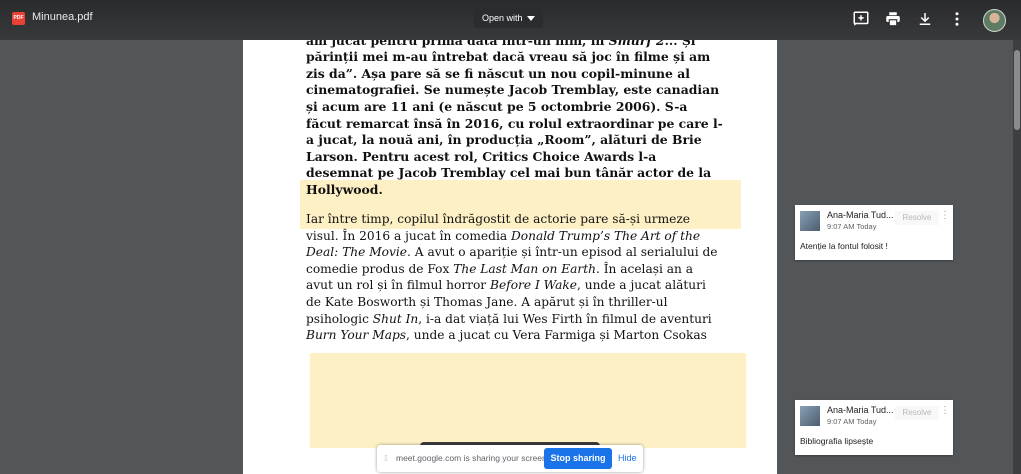 This screenshot has height=474, width=1021. What do you see at coordinates (861, 19) in the screenshot?
I see `add-comment-icon` at bounding box center [861, 19].